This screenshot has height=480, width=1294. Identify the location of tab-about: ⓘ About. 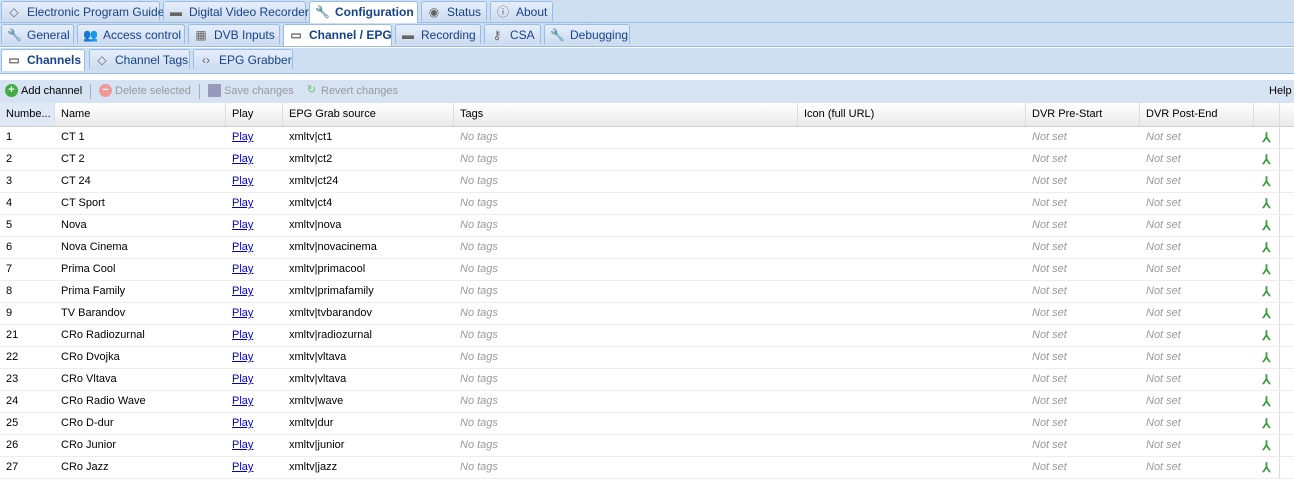
(521, 11).